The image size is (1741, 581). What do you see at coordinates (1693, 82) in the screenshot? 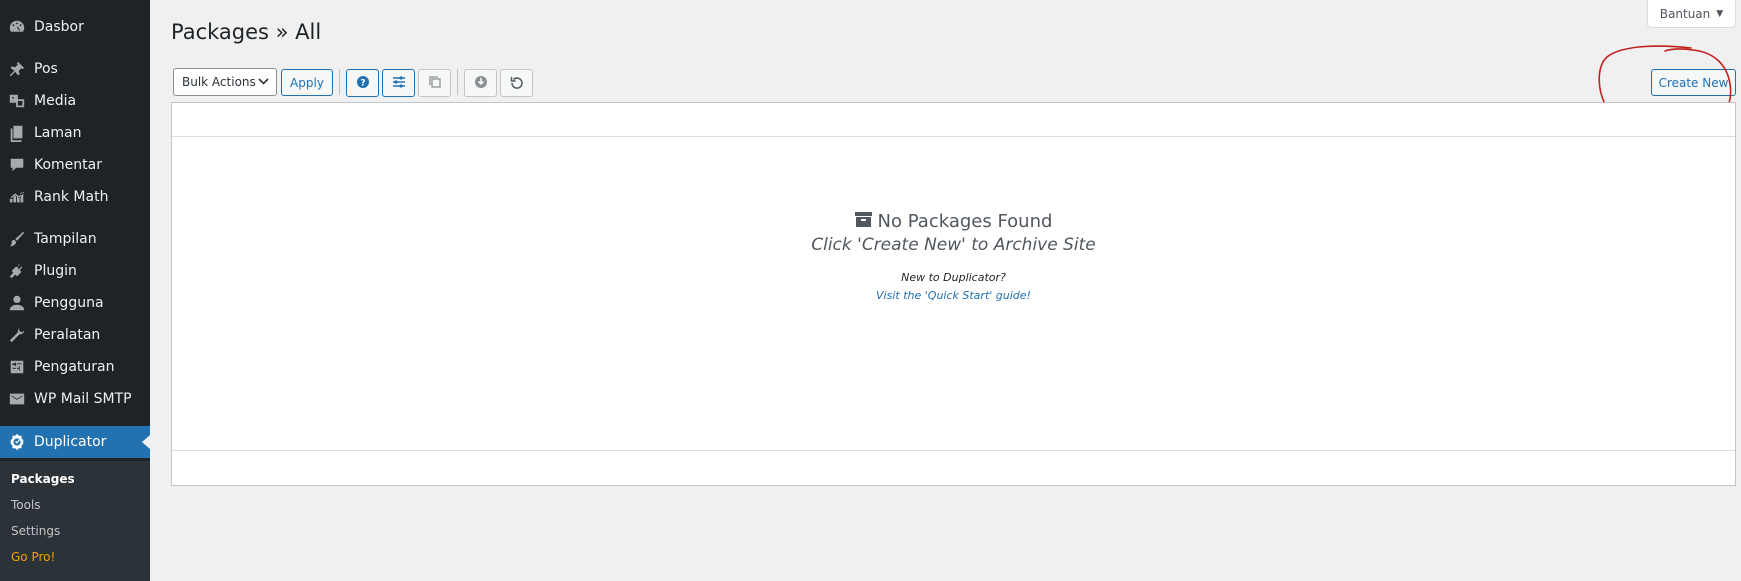
I see `create-new-button: Create New` at bounding box center [1693, 82].